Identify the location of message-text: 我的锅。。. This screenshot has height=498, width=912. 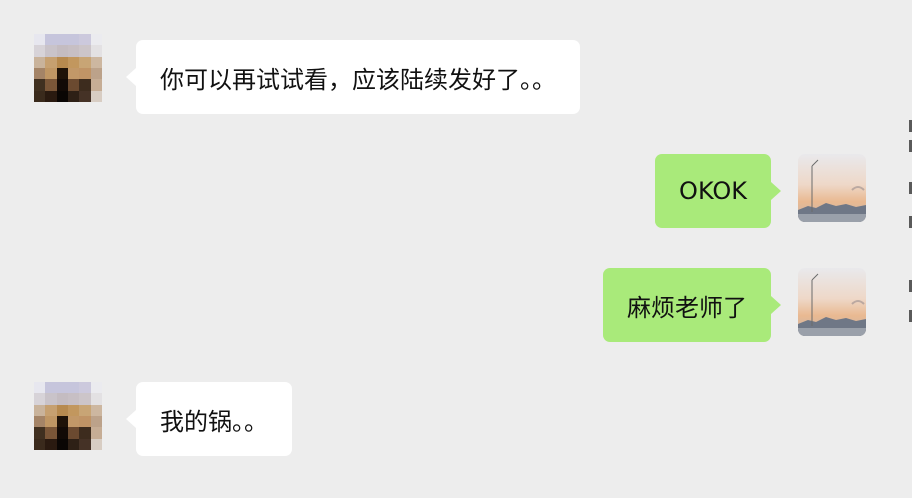
(214, 421).